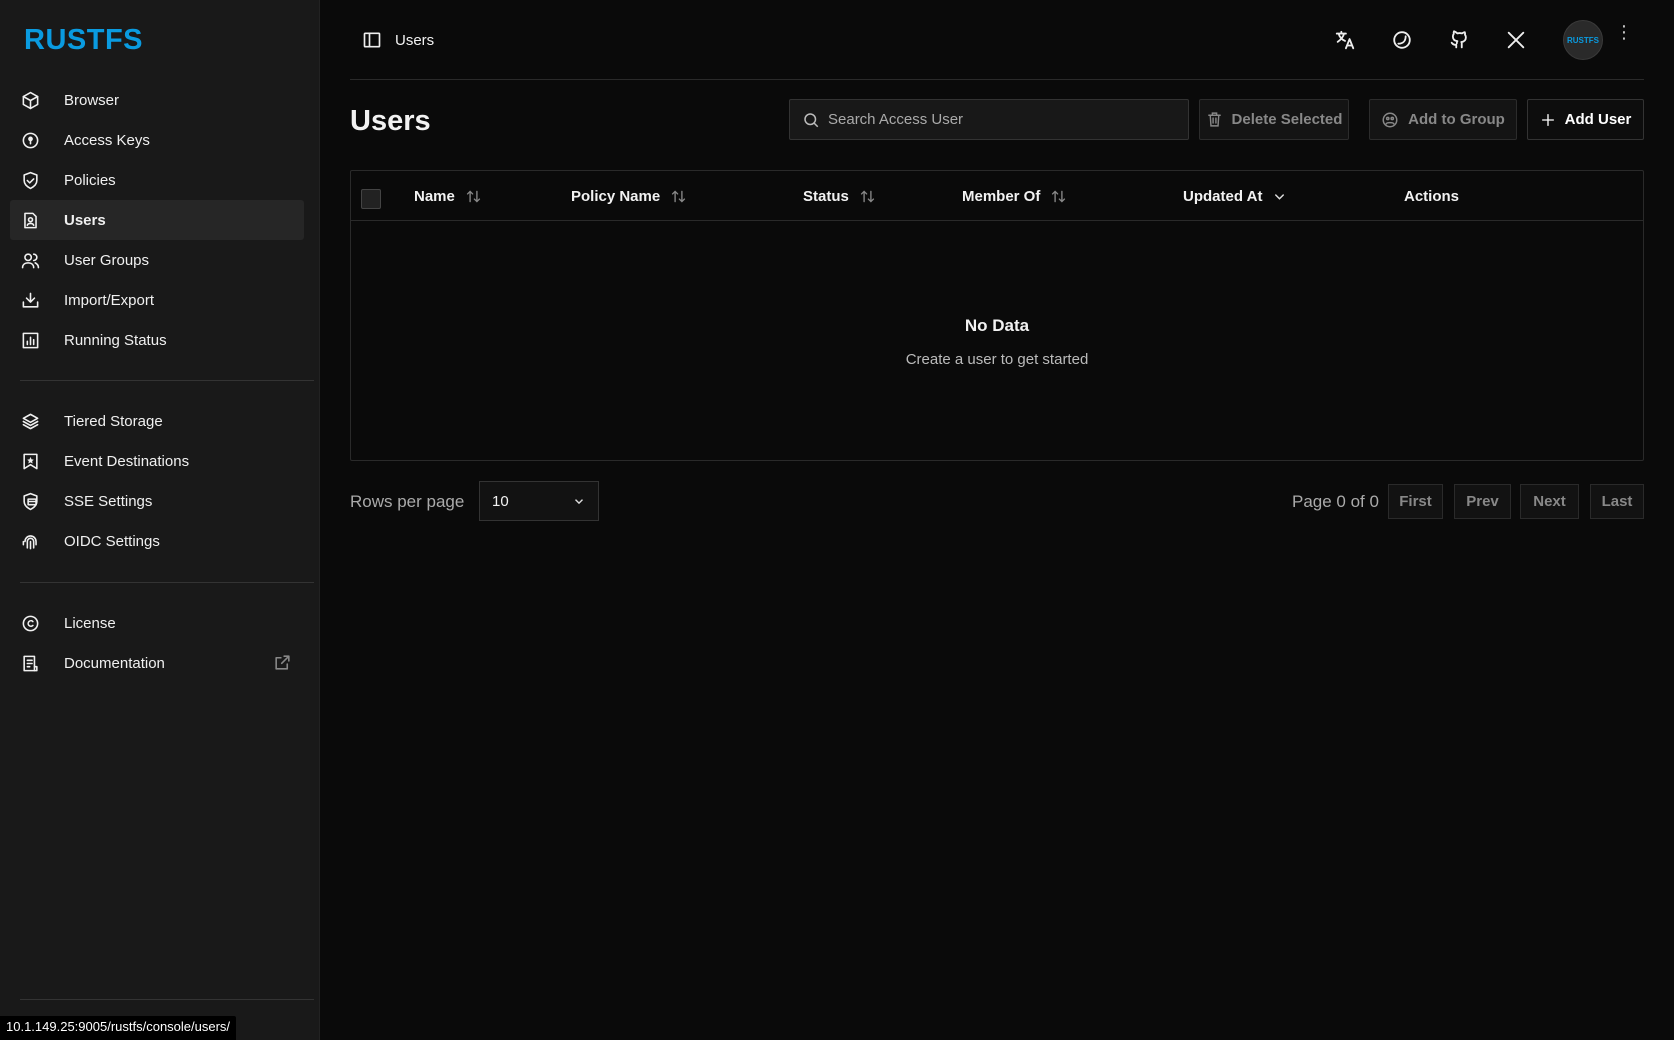 This screenshot has width=1674, height=1040. Describe the element at coordinates (30, 180) in the screenshot. I see `shield-check-icon` at that location.